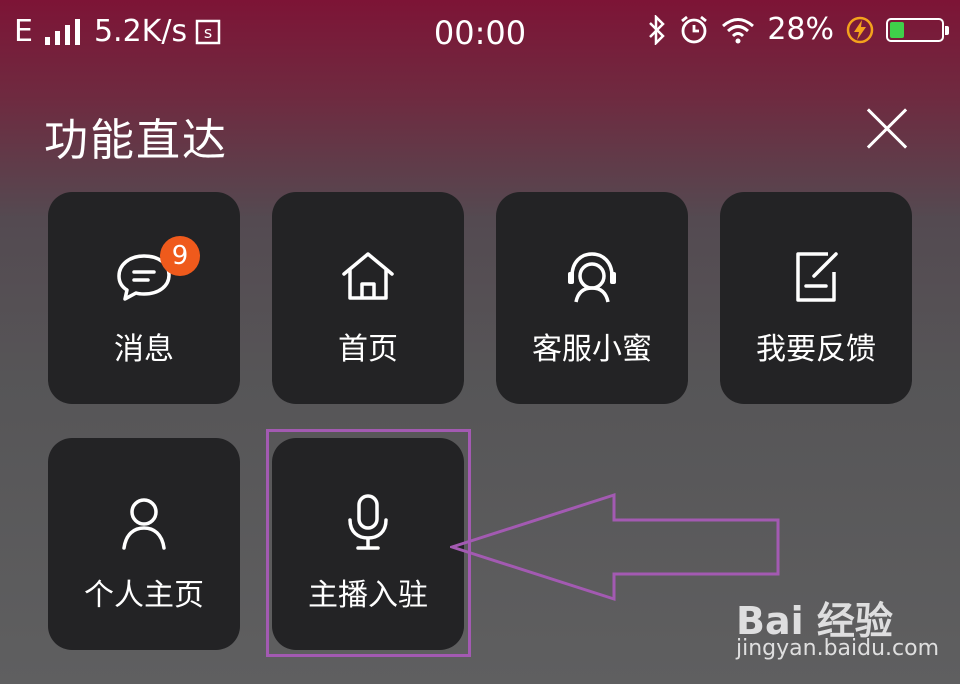 This screenshot has width=960, height=684. I want to click on watermark-url: jingyan.baidu.com, so click(838, 648).